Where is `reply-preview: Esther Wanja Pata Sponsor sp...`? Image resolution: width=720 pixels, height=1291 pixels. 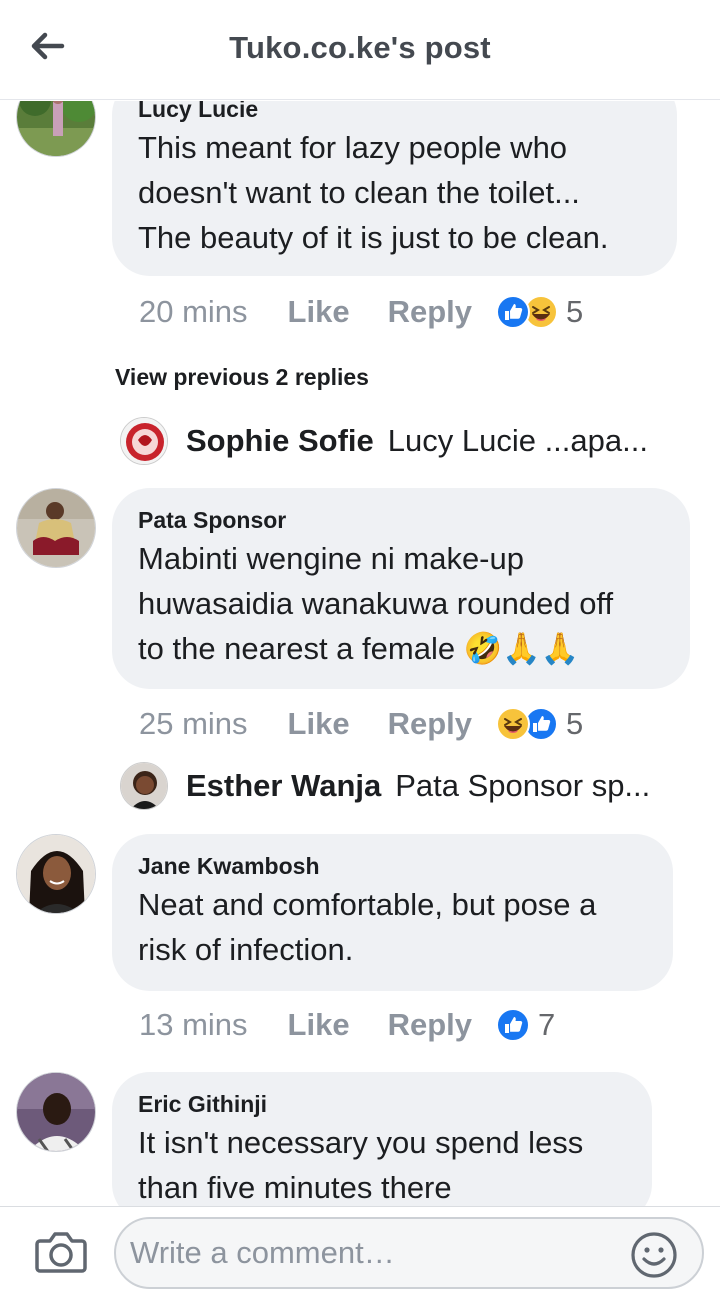 reply-preview: Esther Wanja Pata Sponsor sp... is located at coordinates (400, 786).